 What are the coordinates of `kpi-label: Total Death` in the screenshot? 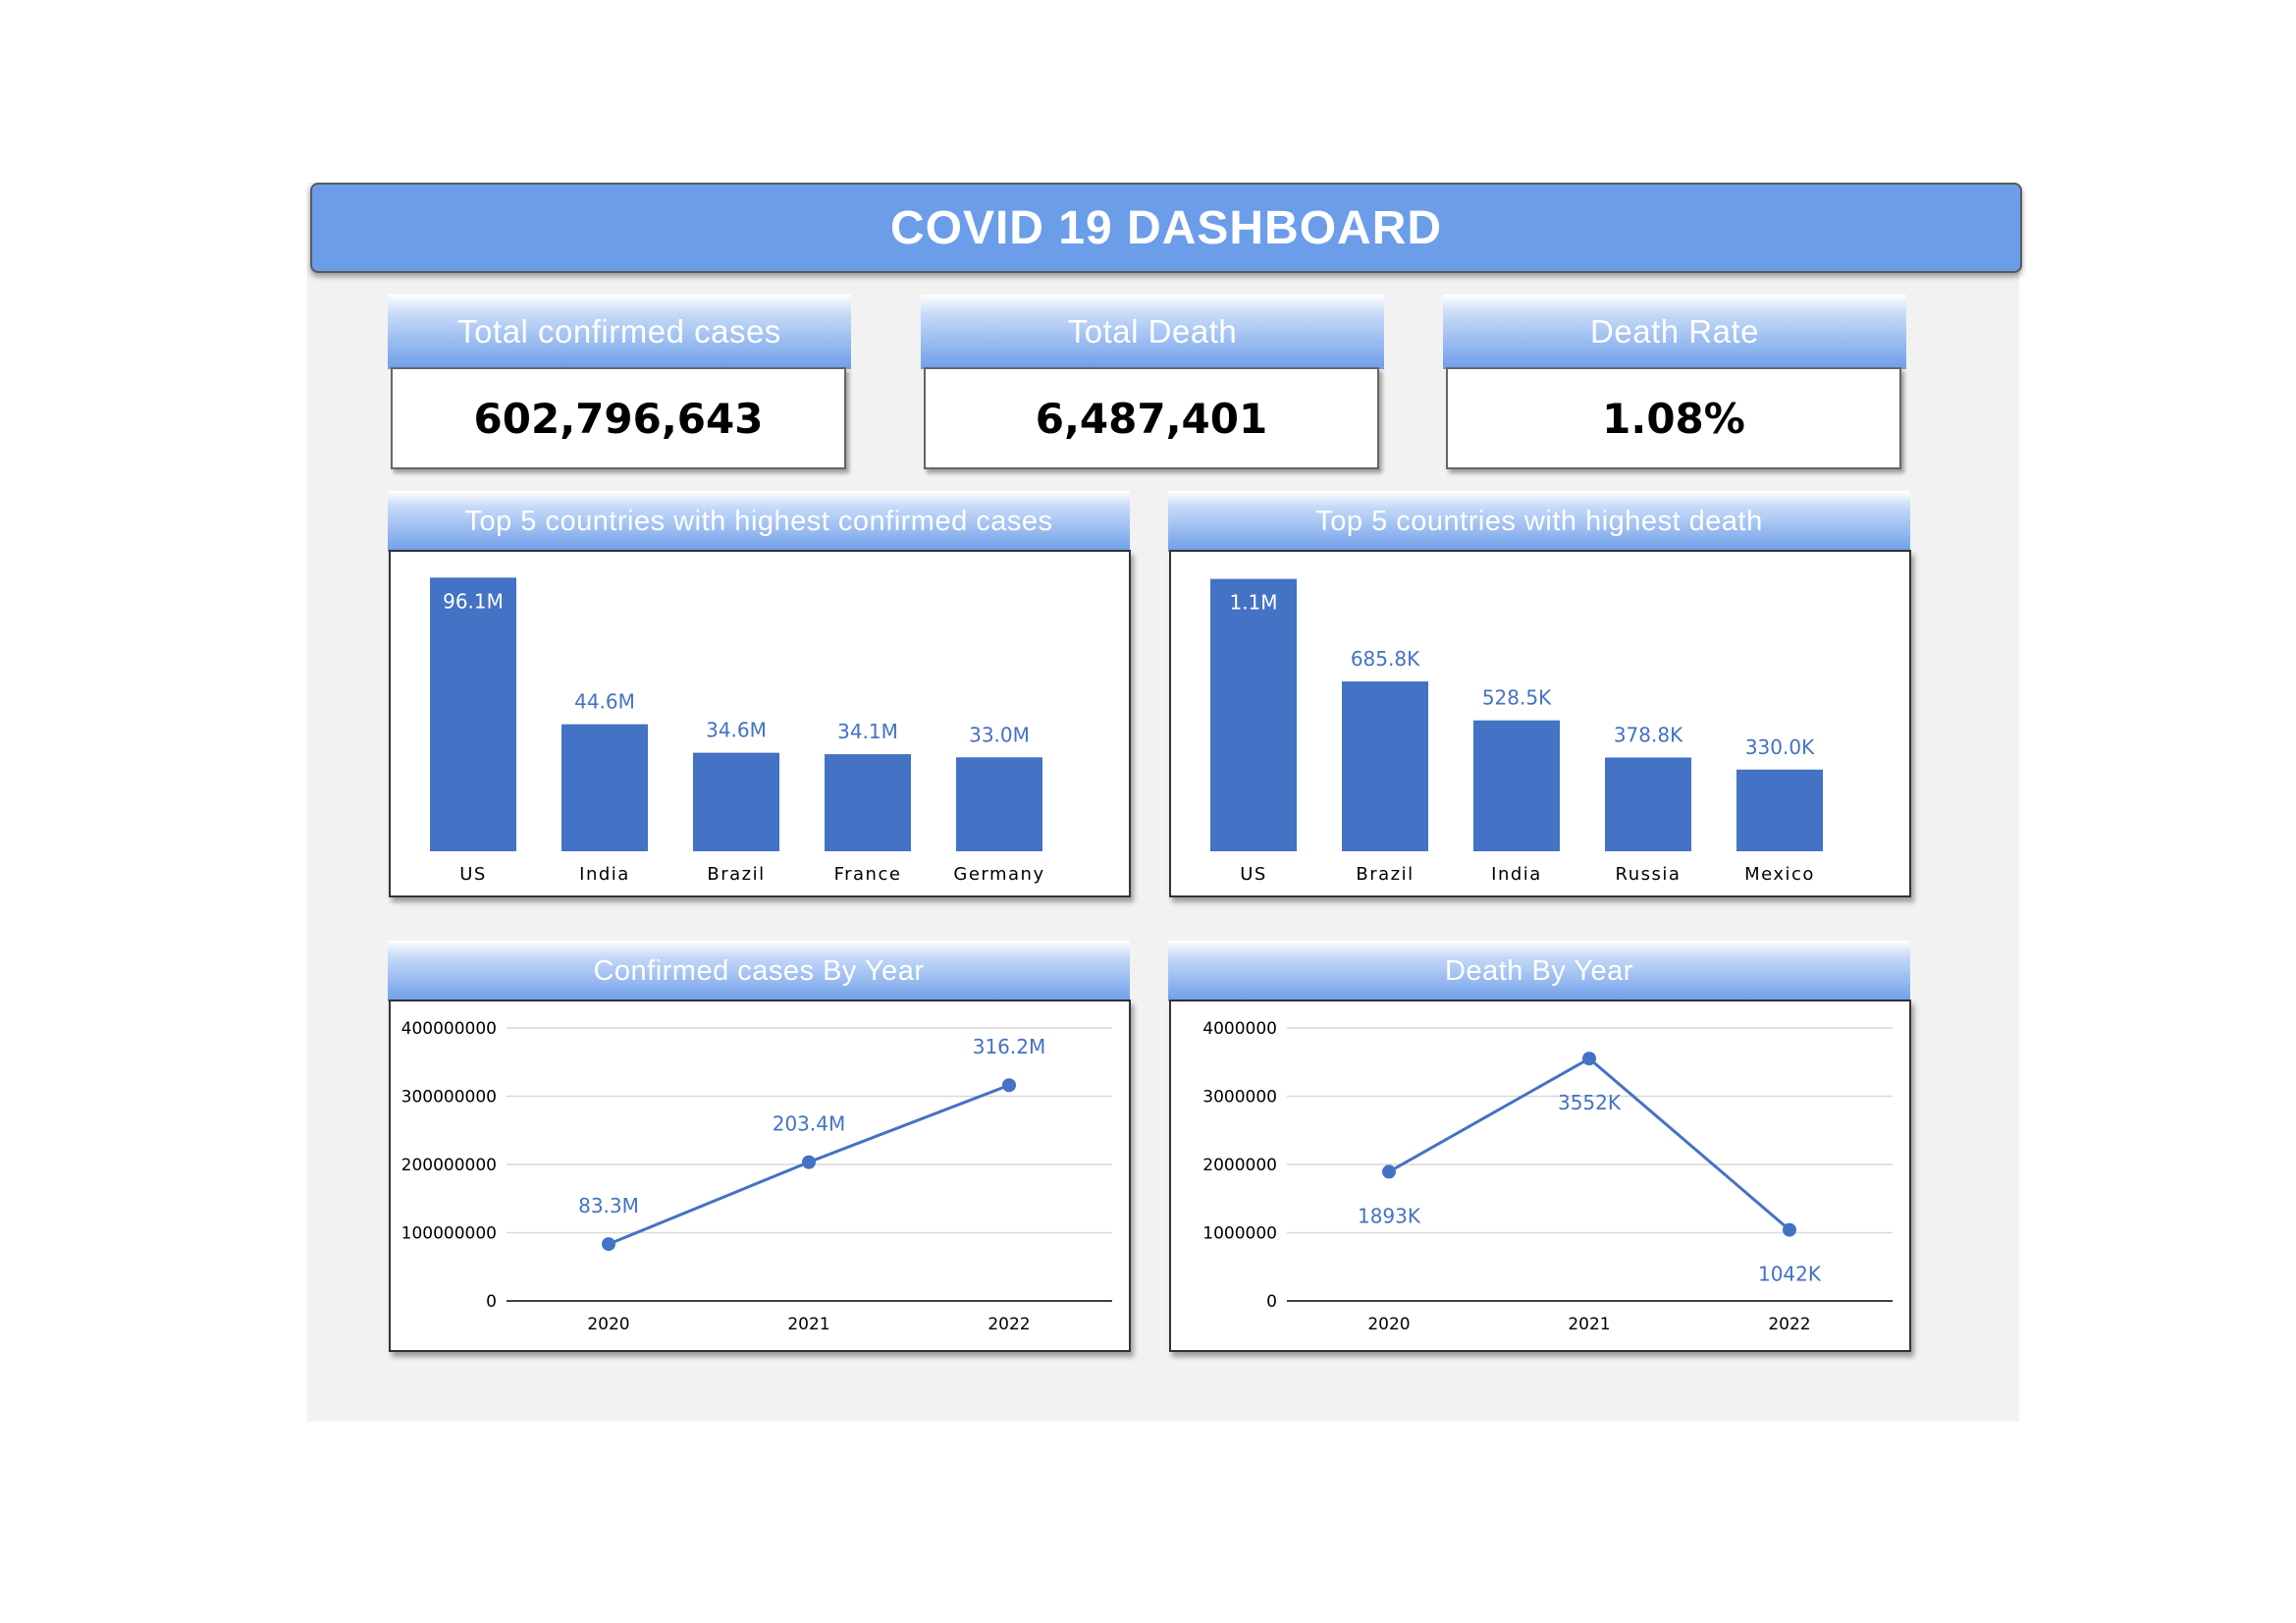 It's located at (1152, 332).